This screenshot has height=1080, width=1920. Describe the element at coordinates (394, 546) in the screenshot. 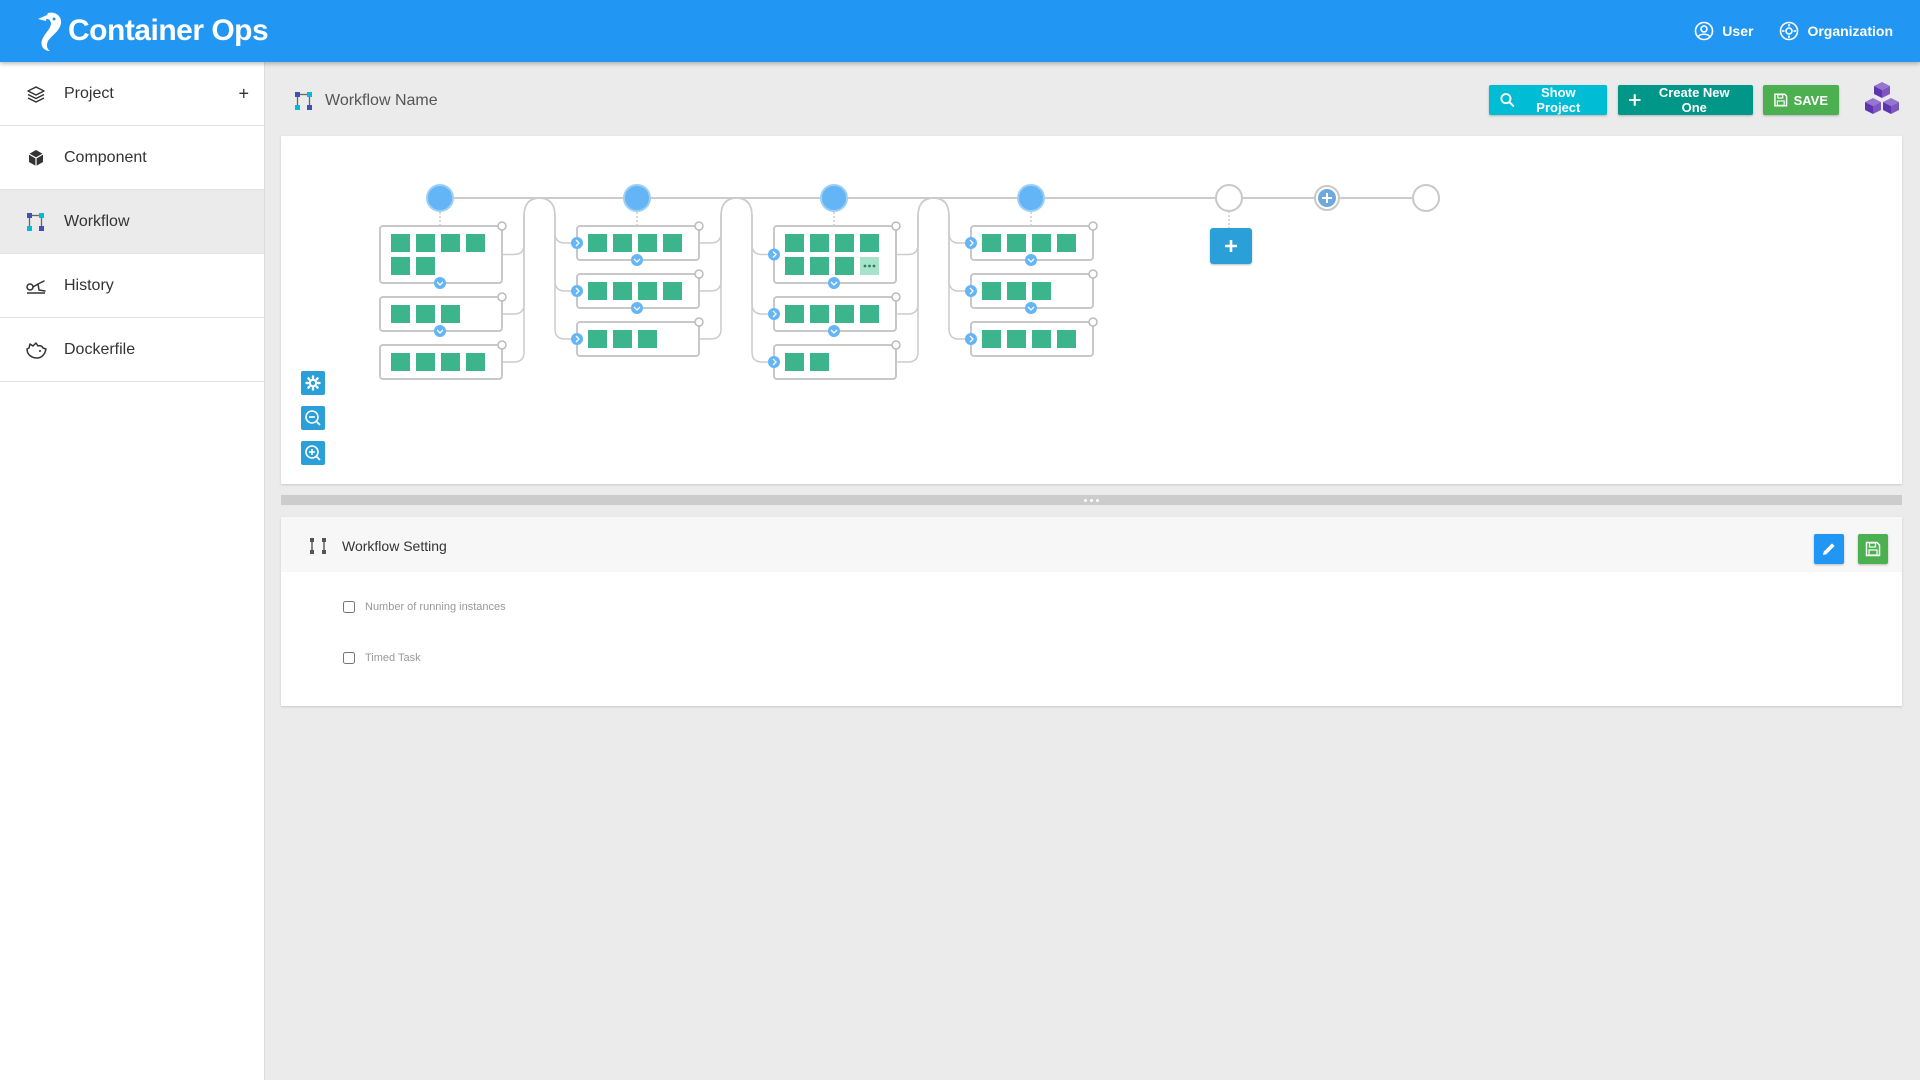

I see `settings-title-text: Workflow Setting` at that location.